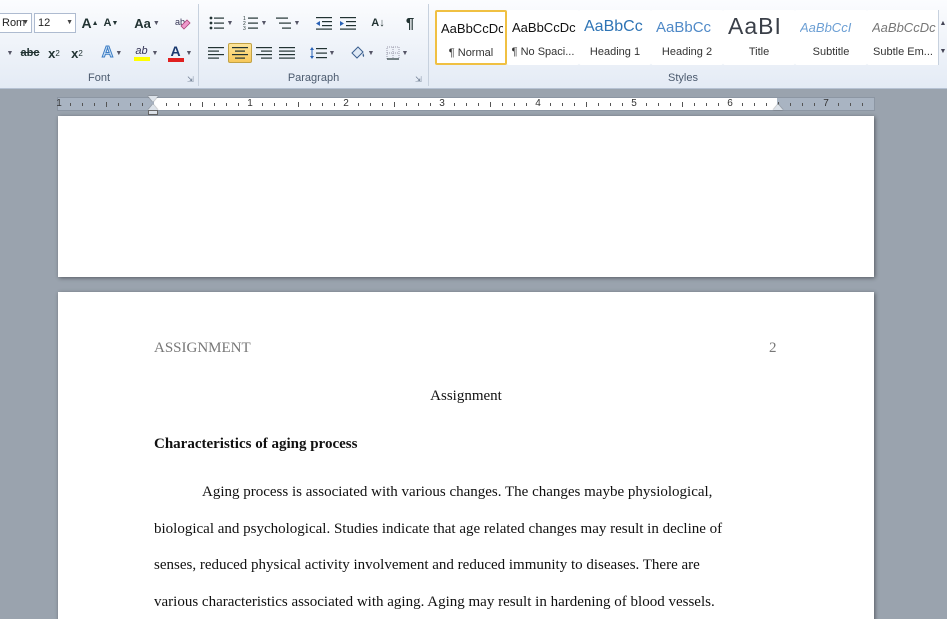 This screenshot has width=947, height=619. I want to click on highlight-swatch, so click(141, 58).